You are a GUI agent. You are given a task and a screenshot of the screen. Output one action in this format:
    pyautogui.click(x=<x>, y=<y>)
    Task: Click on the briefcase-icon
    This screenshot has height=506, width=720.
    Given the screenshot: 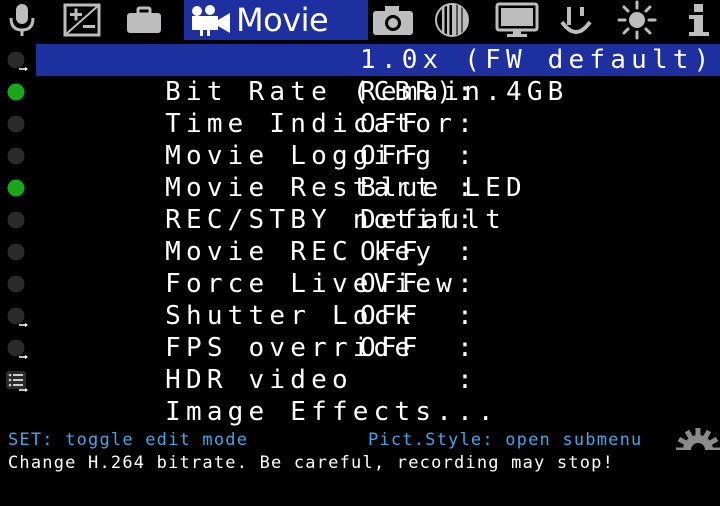 What is the action you would take?
    pyautogui.click(x=144, y=19)
    